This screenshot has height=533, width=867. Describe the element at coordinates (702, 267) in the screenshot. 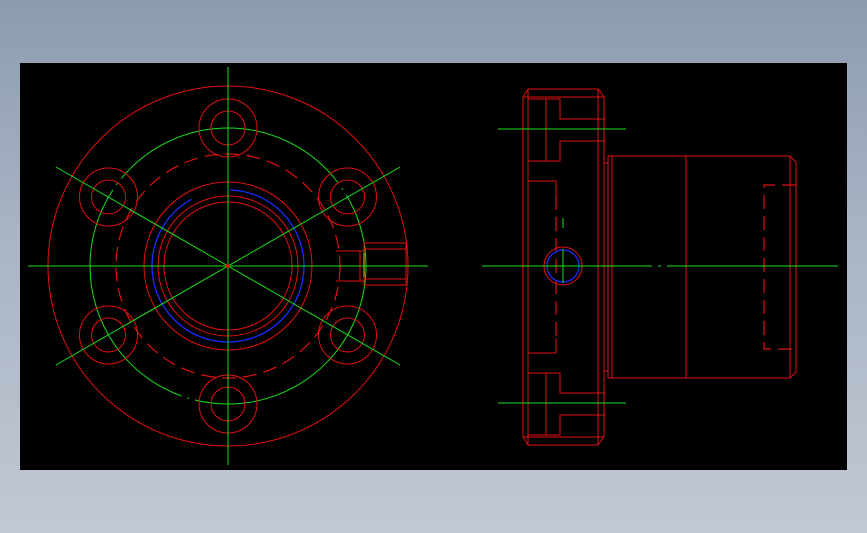

I see `nut-body-outline` at that location.